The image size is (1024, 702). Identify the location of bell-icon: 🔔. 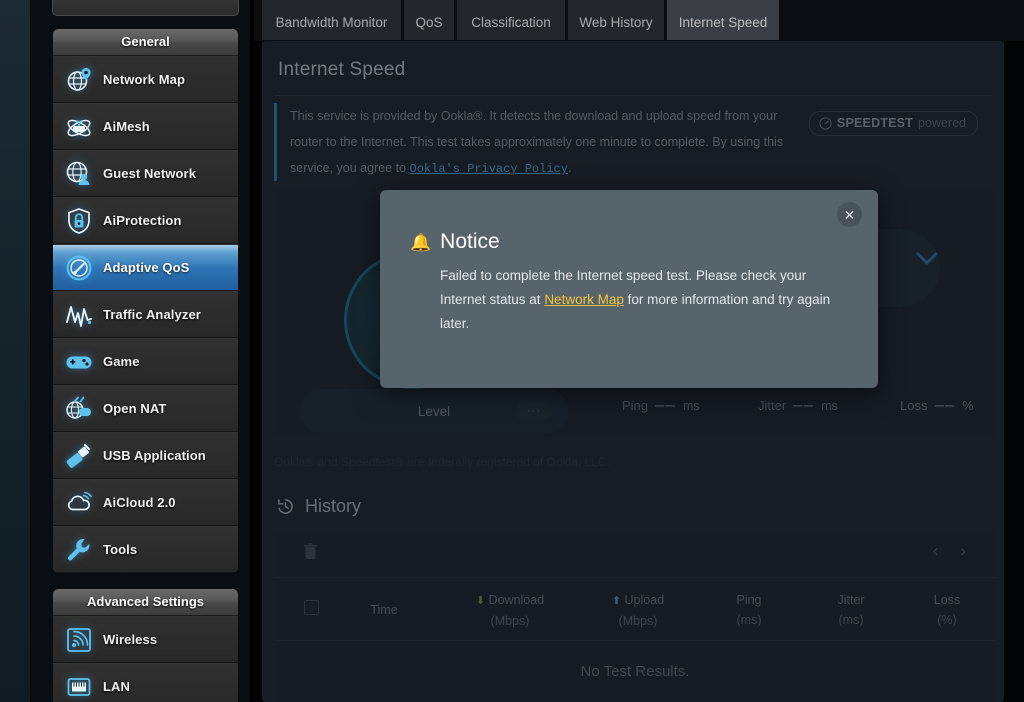
(421, 242).